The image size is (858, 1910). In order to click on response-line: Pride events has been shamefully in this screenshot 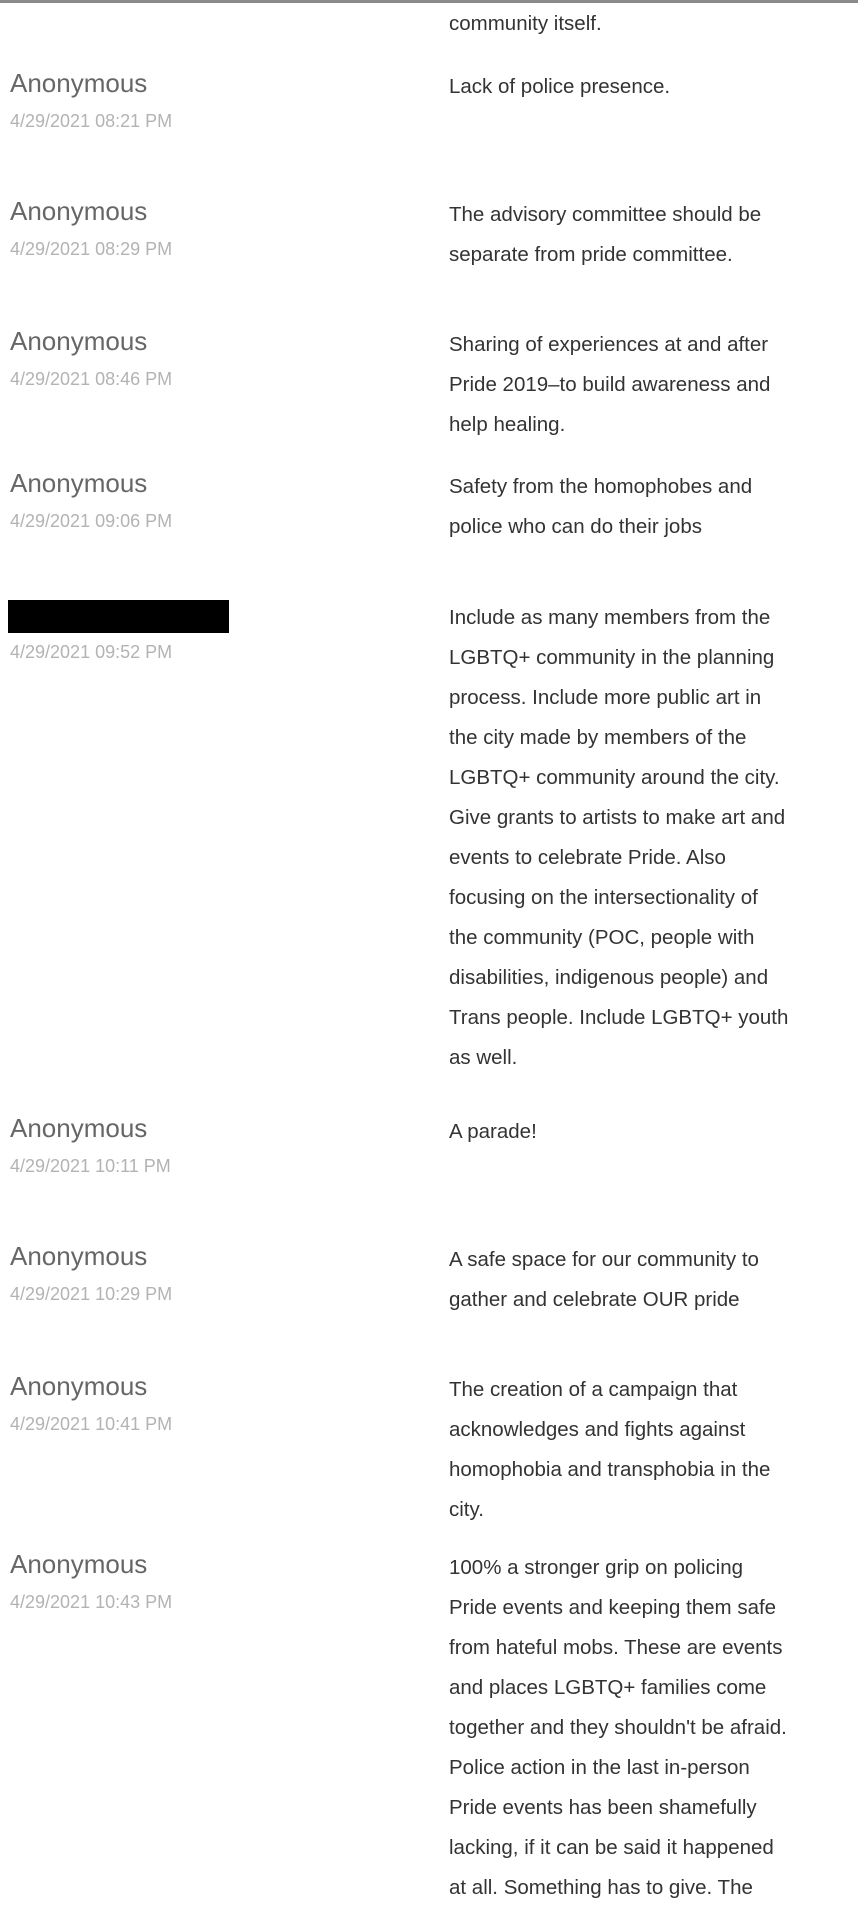, I will do `click(603, 1807)`.